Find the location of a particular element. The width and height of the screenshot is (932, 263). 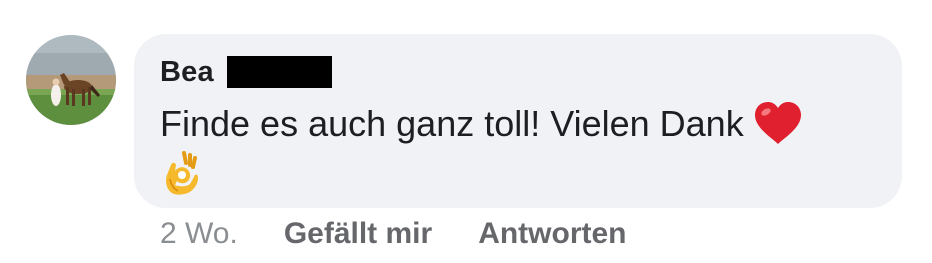

avatar is located at coordinates (71, 80).